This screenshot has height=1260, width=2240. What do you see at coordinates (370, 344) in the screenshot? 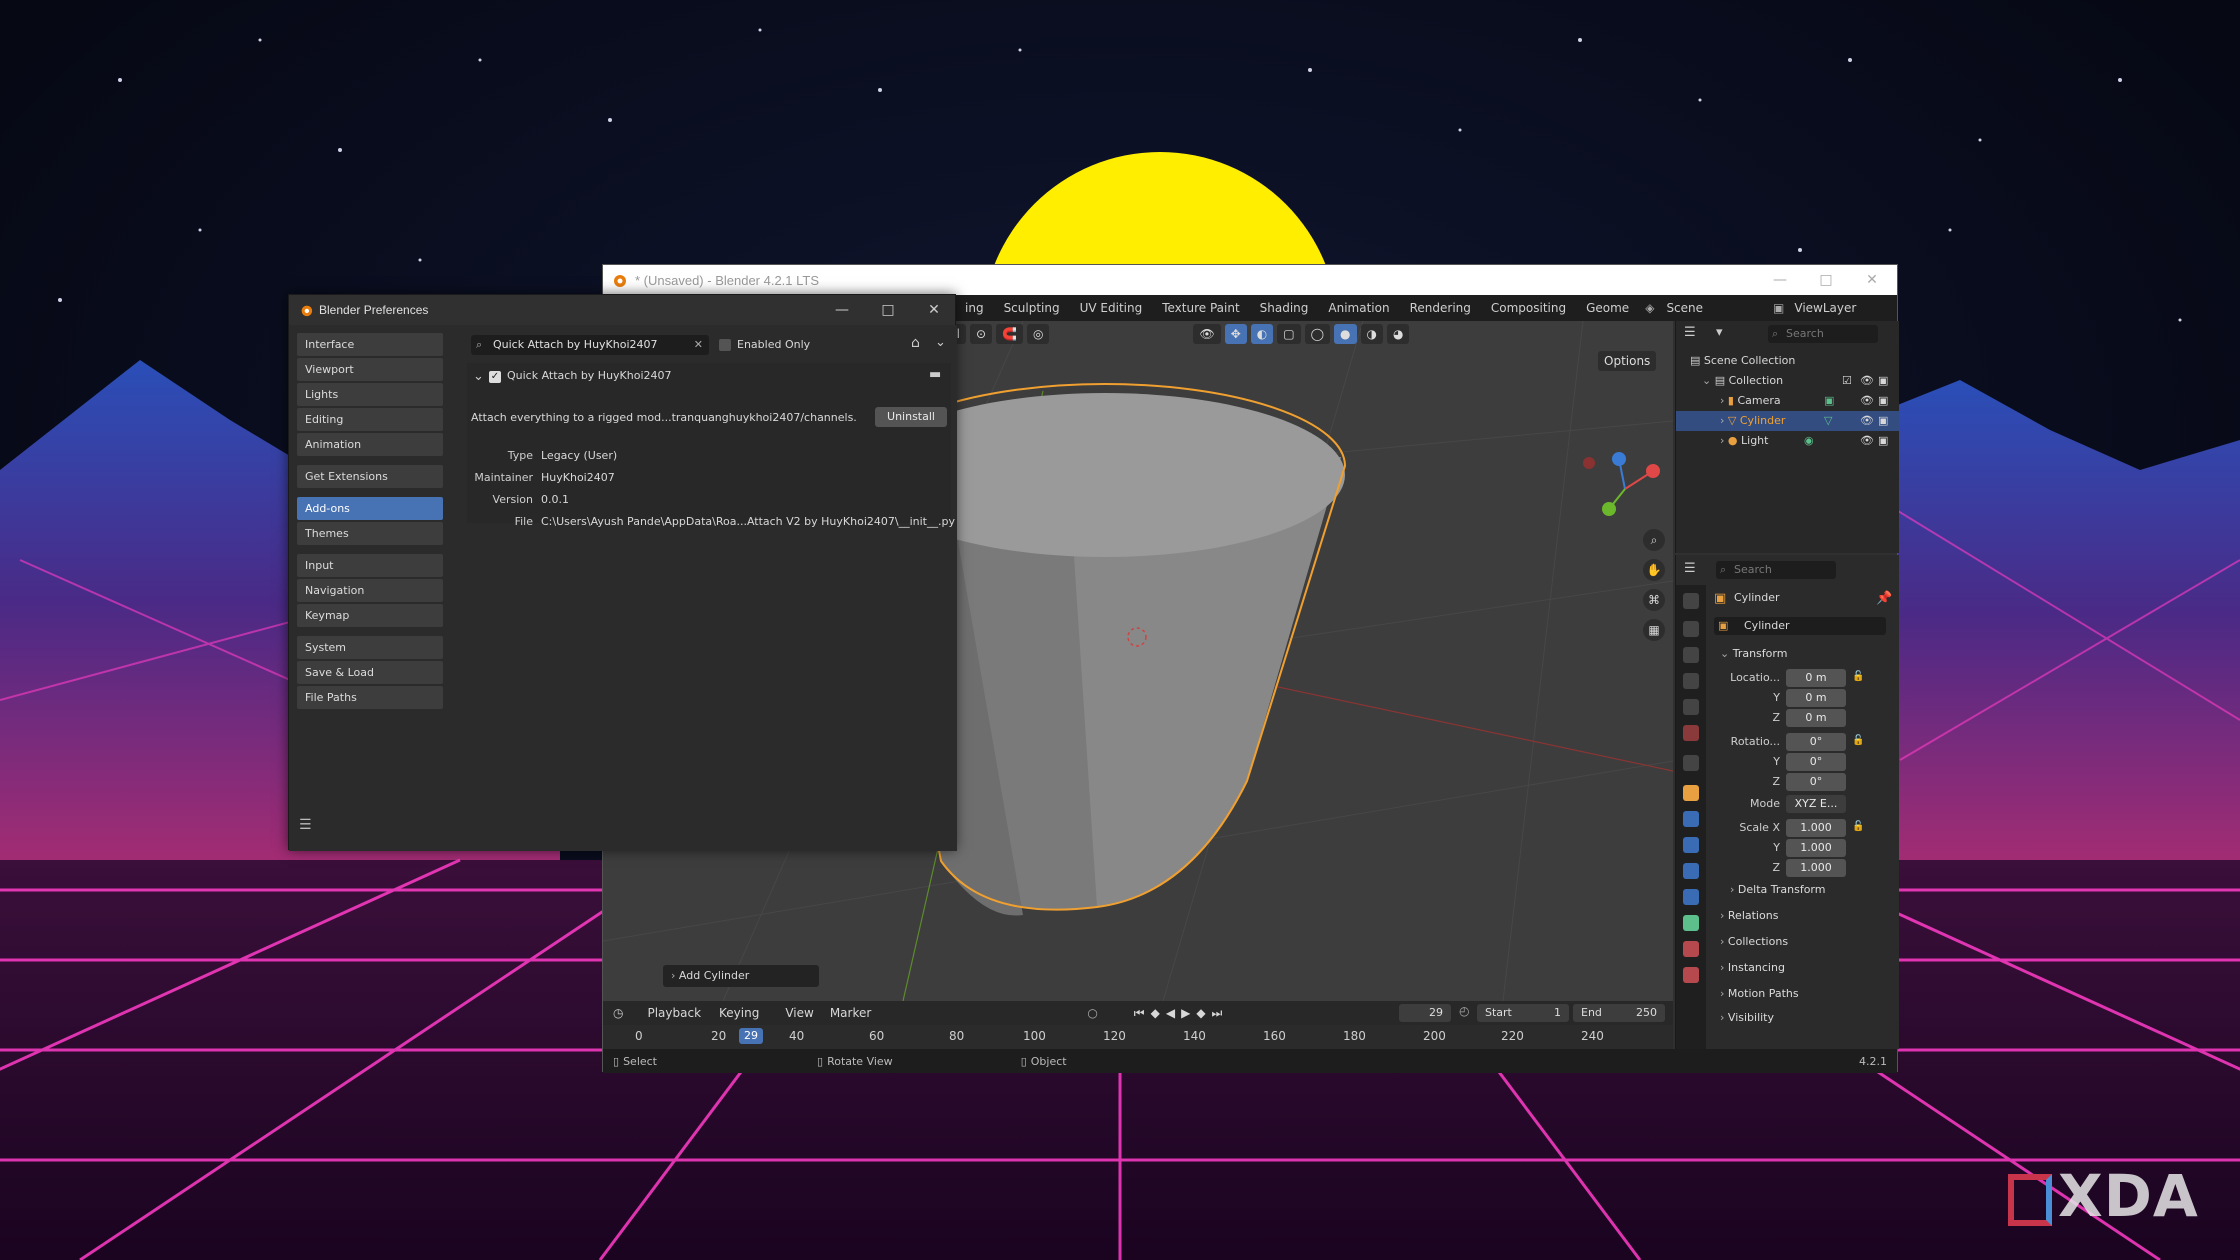
I see `nav-interface: Interface` at bounding box center [370, 344].